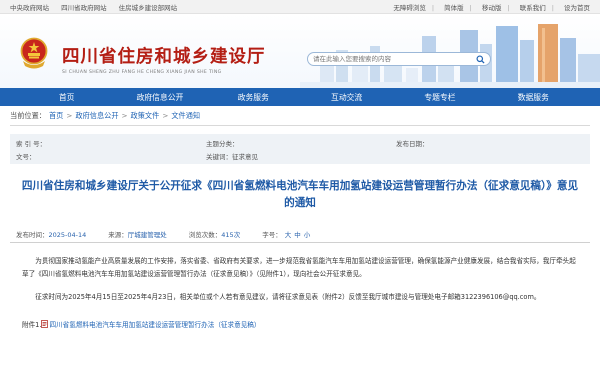 The image size is (600, 386). Describe the element at coordinates (231, 234) in the screenshot. I see `view-count-value: 415次` at that location.